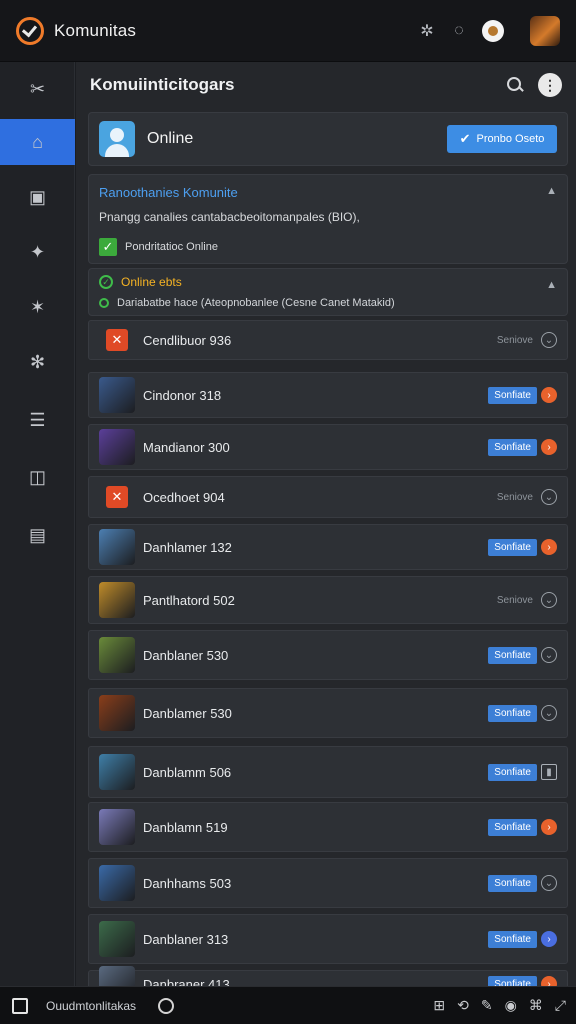 The width and height of the screenshot is (576, 1024). What do you see at coordinates (187, 340) in the screenshot?
I see `item-name: Cendlibuor 936` at bounding box center [187, 340].